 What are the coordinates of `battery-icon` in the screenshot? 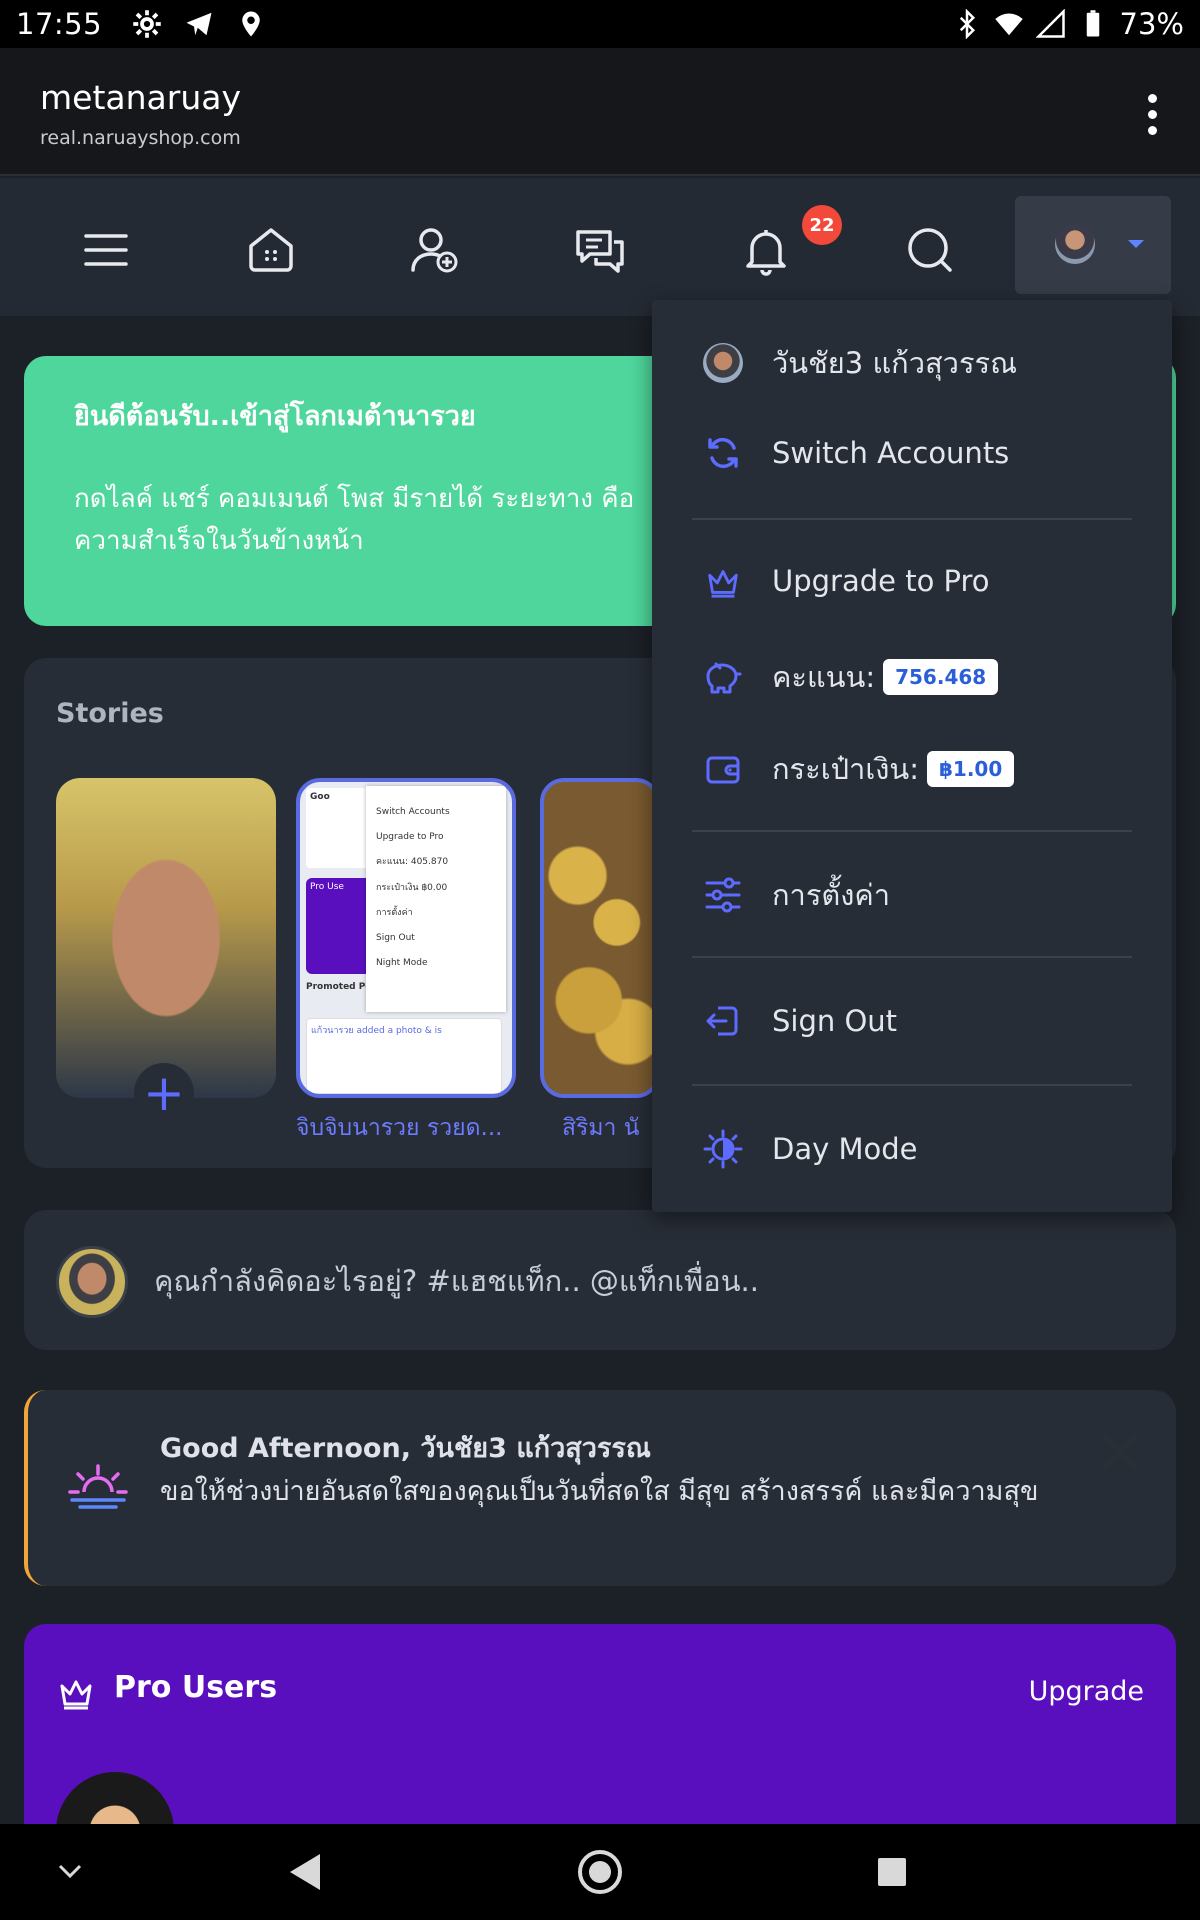 It's located at (1092, 23).